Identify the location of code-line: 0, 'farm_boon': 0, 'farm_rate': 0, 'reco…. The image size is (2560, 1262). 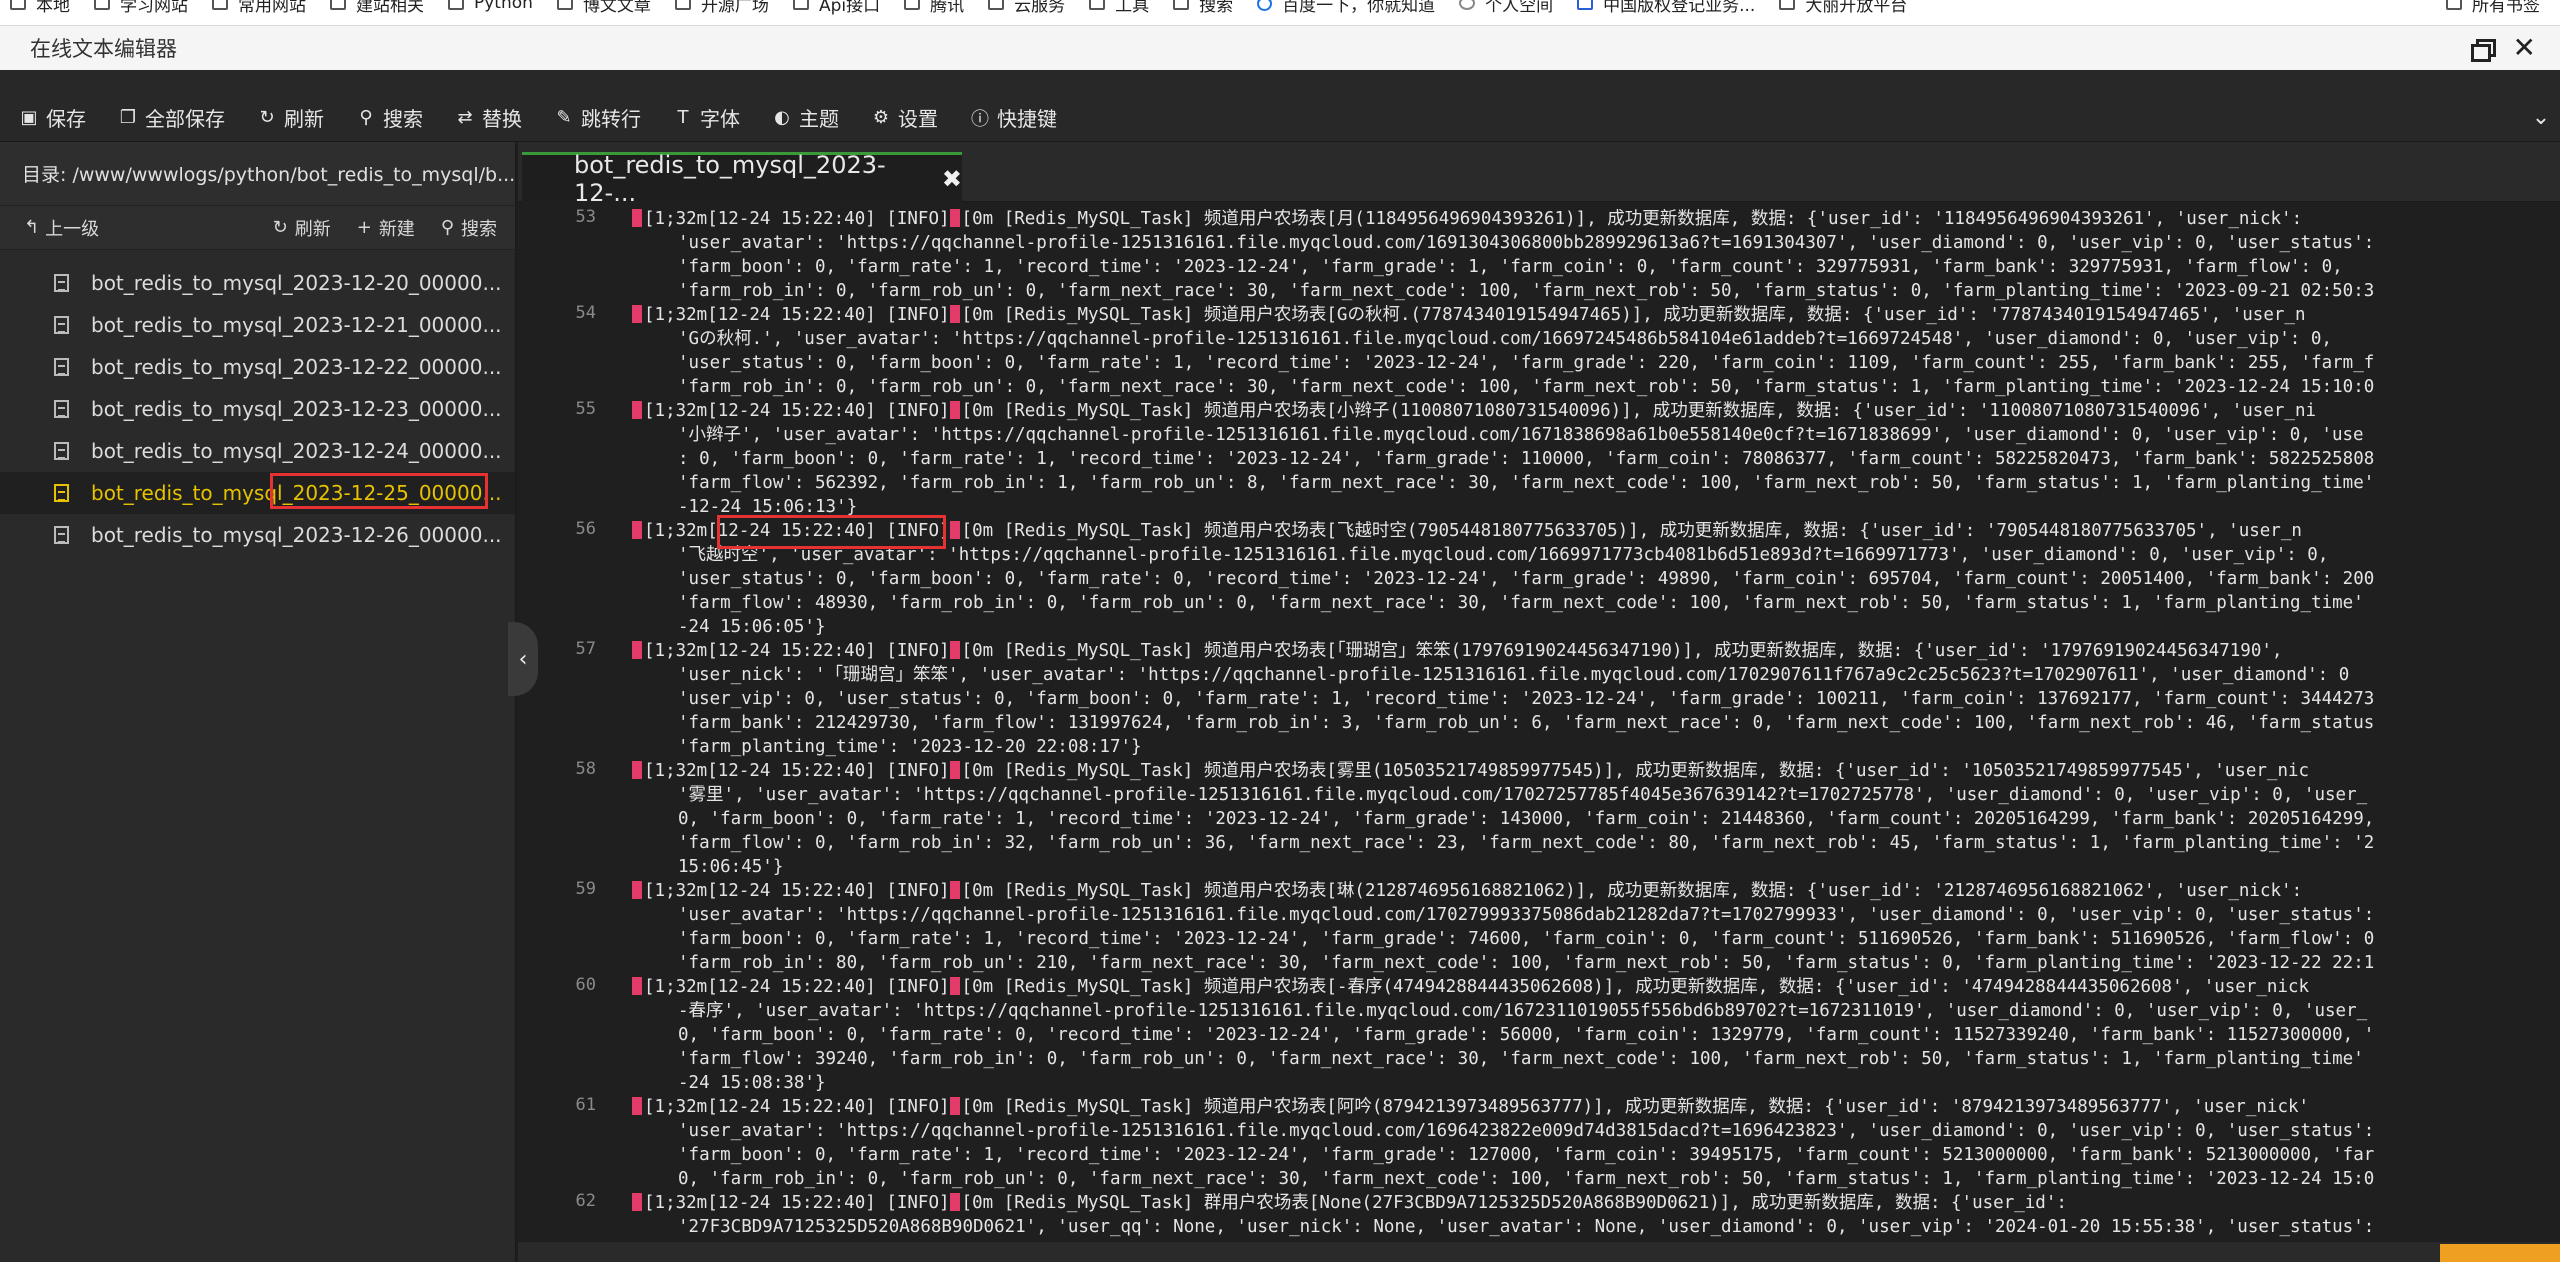
(1526, 1035).